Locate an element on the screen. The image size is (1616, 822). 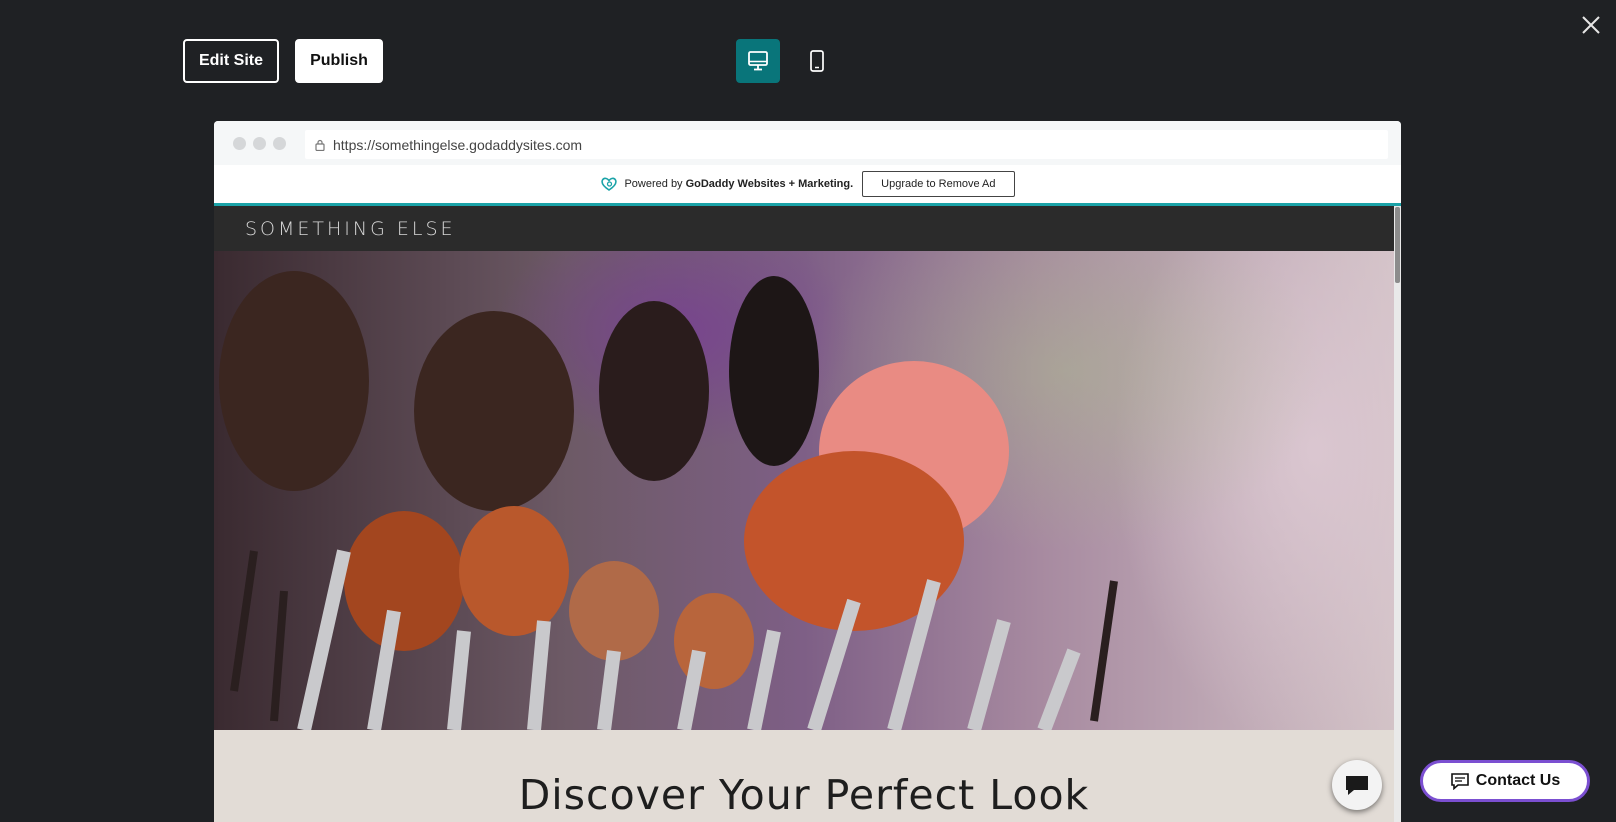
godaddy-brand-text: GoDaddy Websites + Marketing. is located at coordinates (769, 184).